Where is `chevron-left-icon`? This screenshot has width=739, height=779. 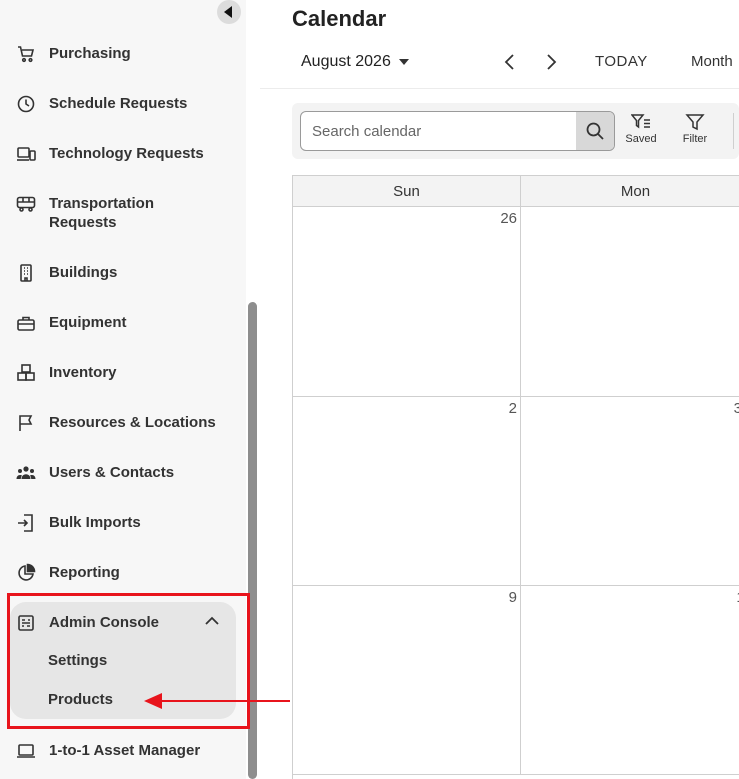 chevron-left-icon is located at coordinates (510, 62).